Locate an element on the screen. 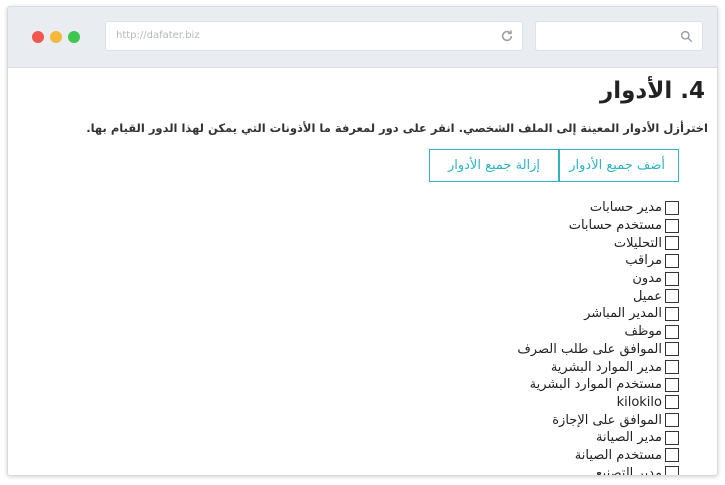  role-label: عميل is located at coordinates (647, 296).